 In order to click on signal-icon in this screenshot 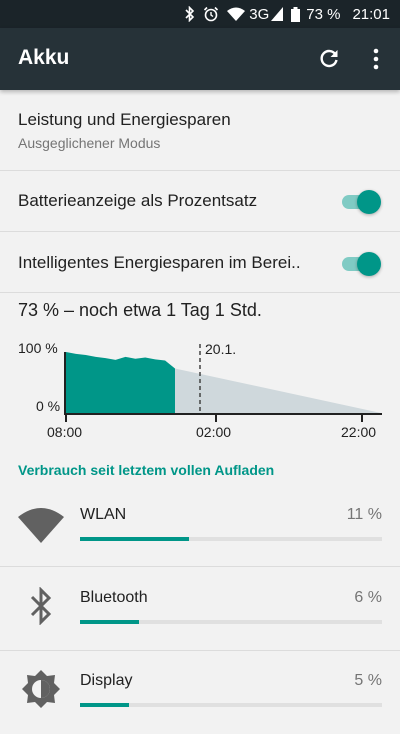, I will do `click(277, 14)`.